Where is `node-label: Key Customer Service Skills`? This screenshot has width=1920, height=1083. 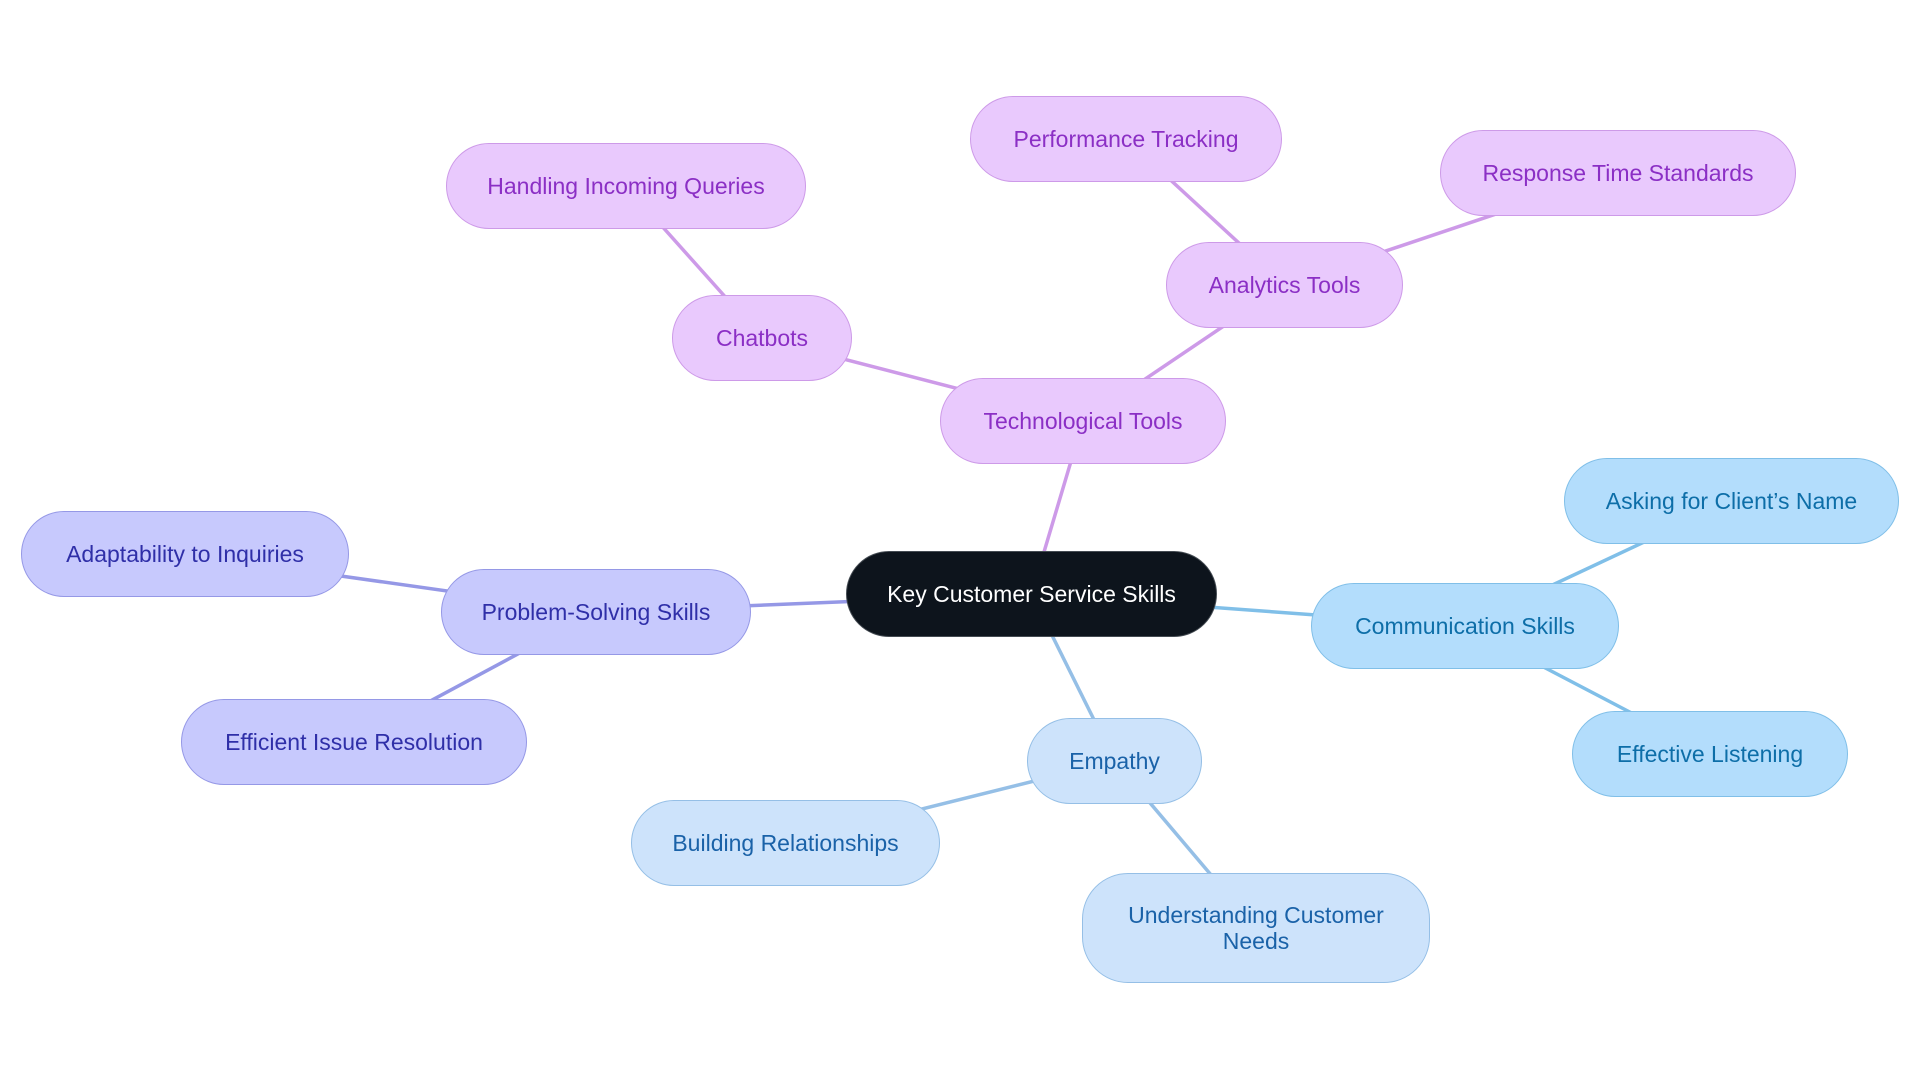 node-label: Key Customer Service Skills is located at coordinates (1031, 594).